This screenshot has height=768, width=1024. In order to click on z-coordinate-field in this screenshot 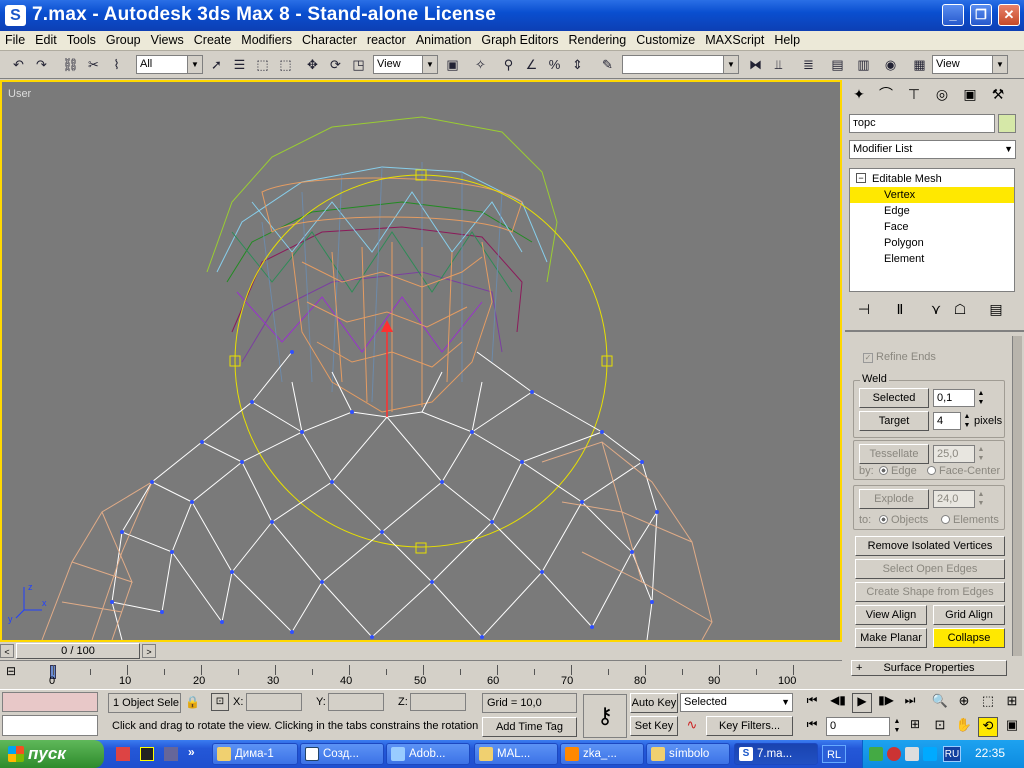, I will do `click(438, 702)`.